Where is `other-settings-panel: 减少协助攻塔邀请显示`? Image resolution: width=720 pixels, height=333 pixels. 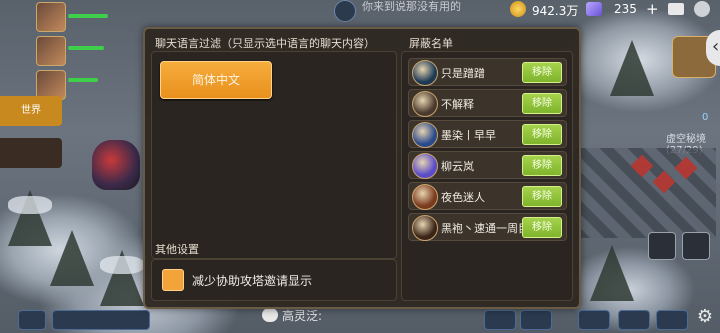 other-settings-panel: 减少协助攻塔邀请显示 is located at coordinates (274, 280).